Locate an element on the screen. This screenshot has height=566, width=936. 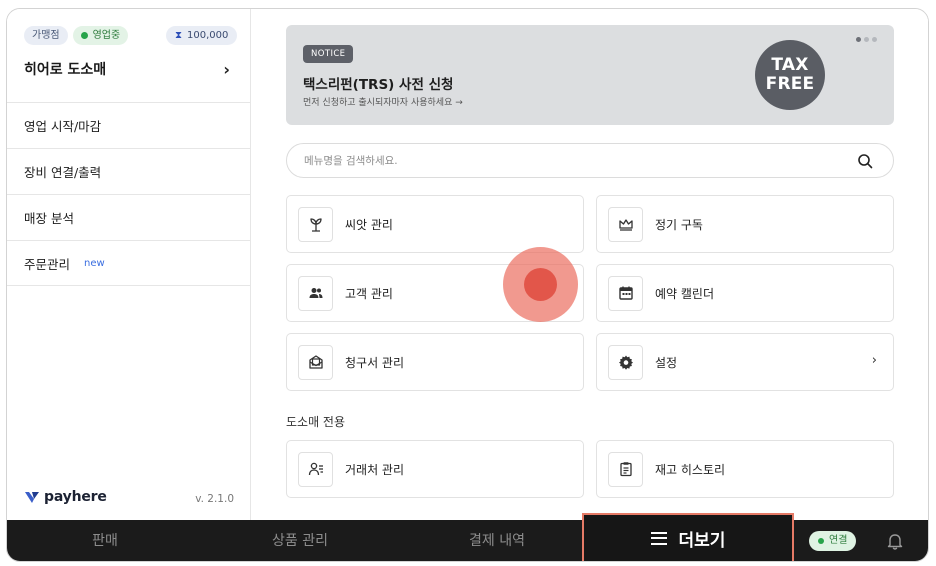
calendar-icon is located at coordinates (625, 293).